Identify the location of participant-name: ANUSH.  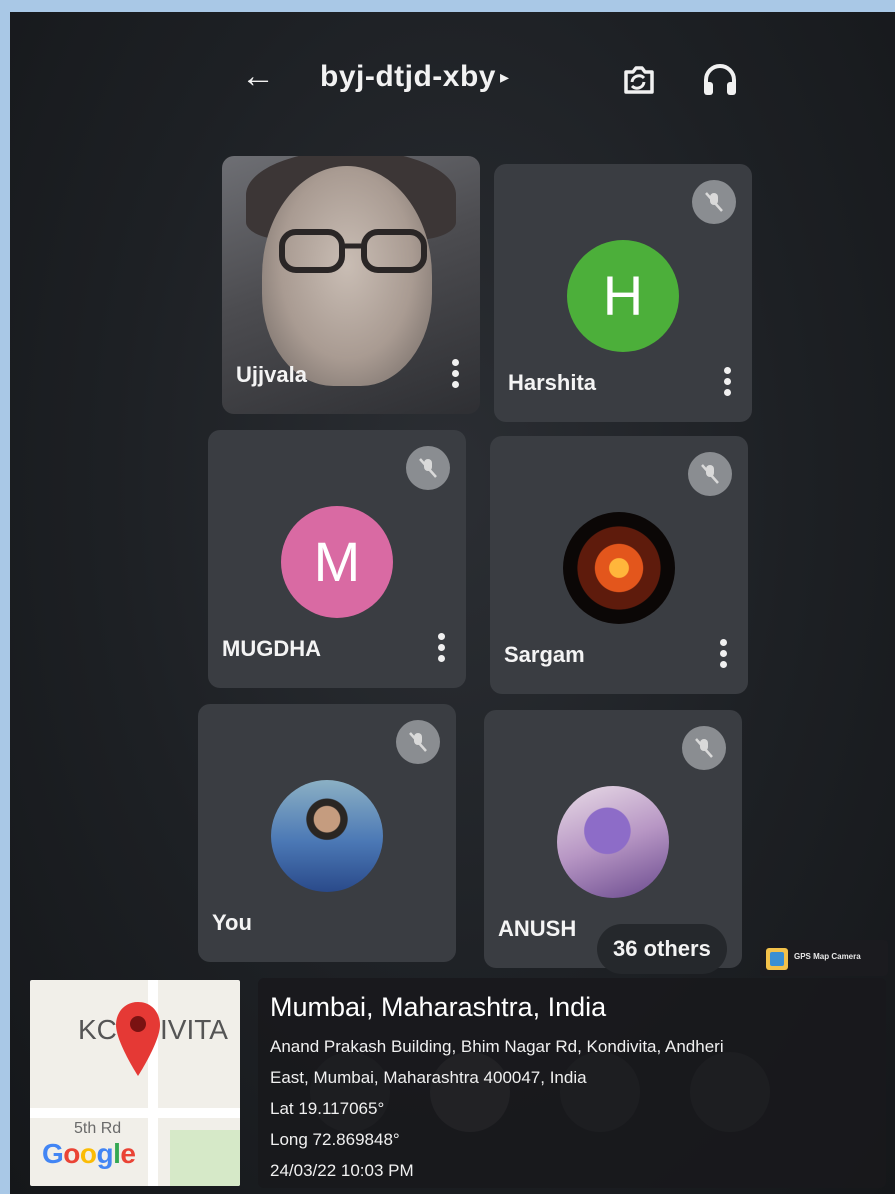
(537, 928).